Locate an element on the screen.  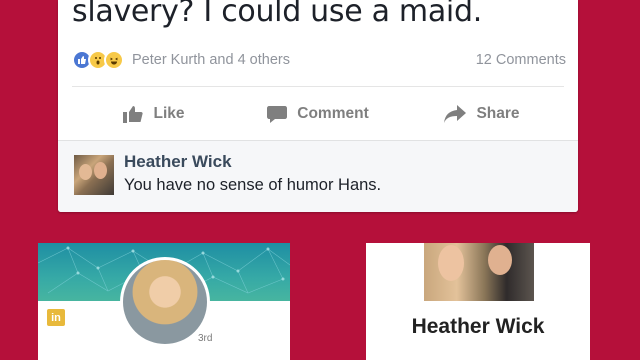
profile-name: Heather Wick is located at coordinates (478, 327).